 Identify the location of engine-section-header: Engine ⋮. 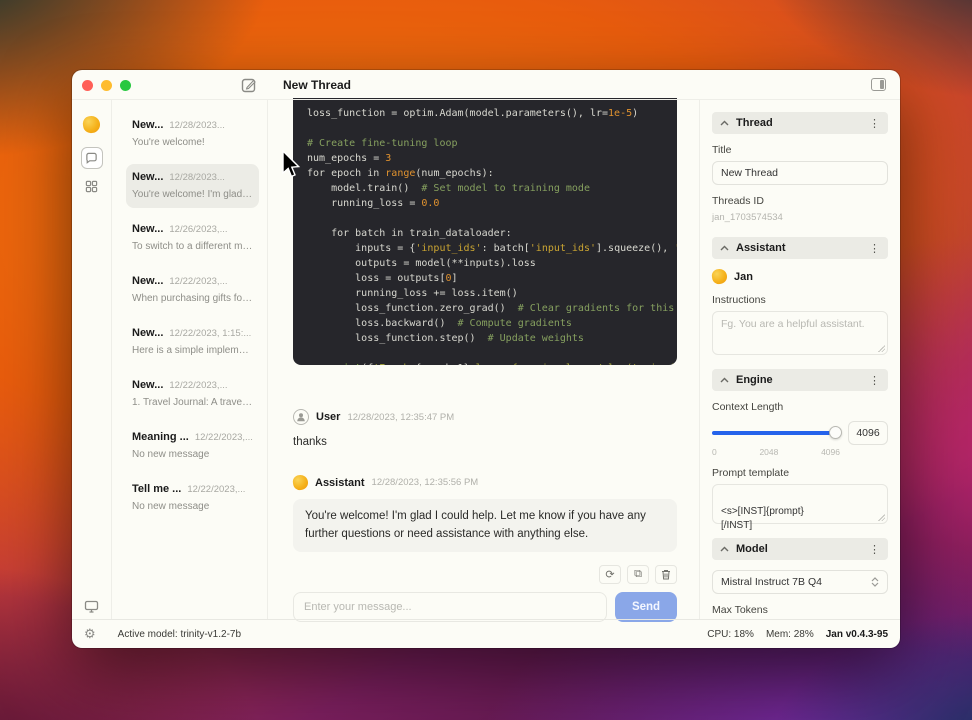
(800, 380).